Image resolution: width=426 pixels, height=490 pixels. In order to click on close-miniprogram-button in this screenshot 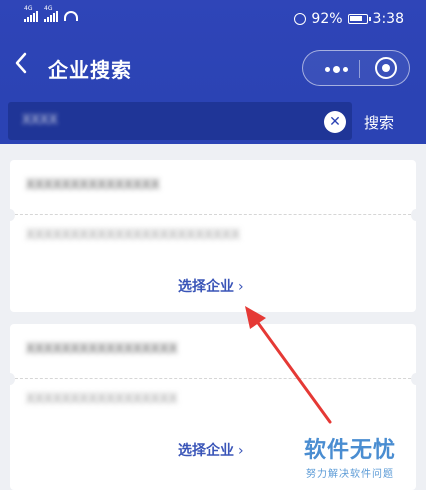, I will do `click(386, 68)`.